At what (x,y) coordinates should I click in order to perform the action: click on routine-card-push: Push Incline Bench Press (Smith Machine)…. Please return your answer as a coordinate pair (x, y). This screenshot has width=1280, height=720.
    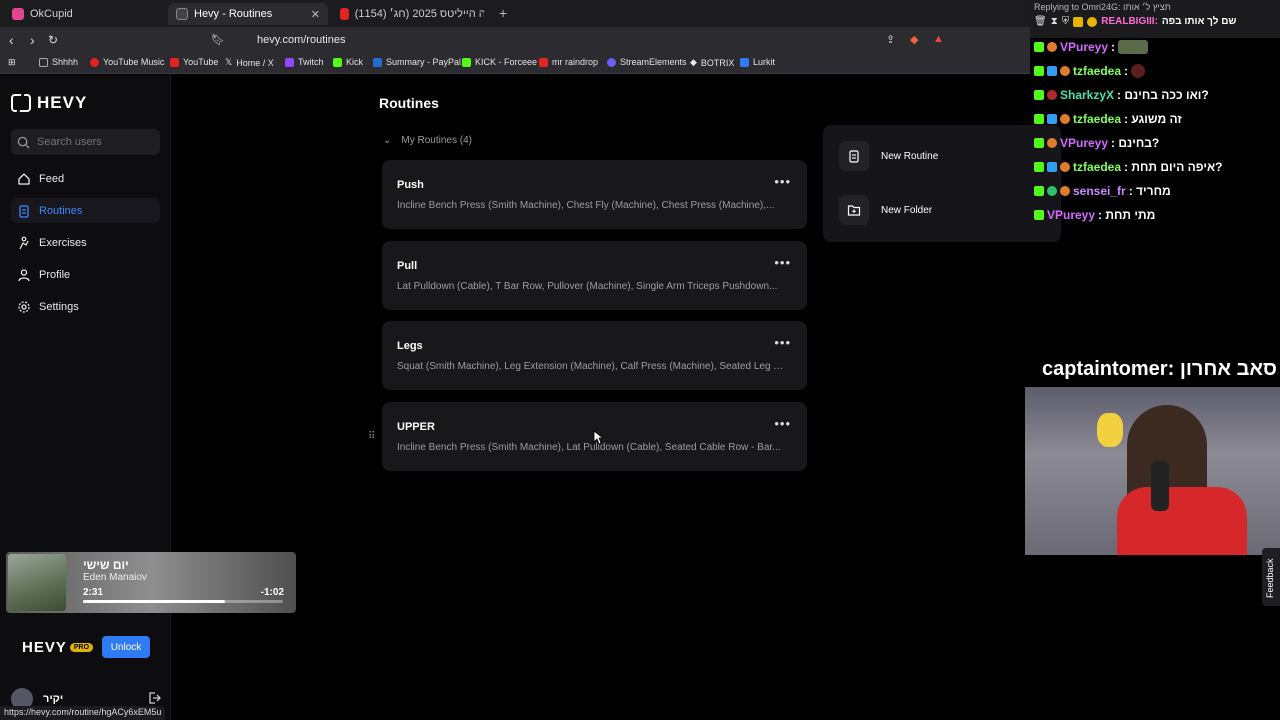
    Looking at the image, I should click on (594, 194).